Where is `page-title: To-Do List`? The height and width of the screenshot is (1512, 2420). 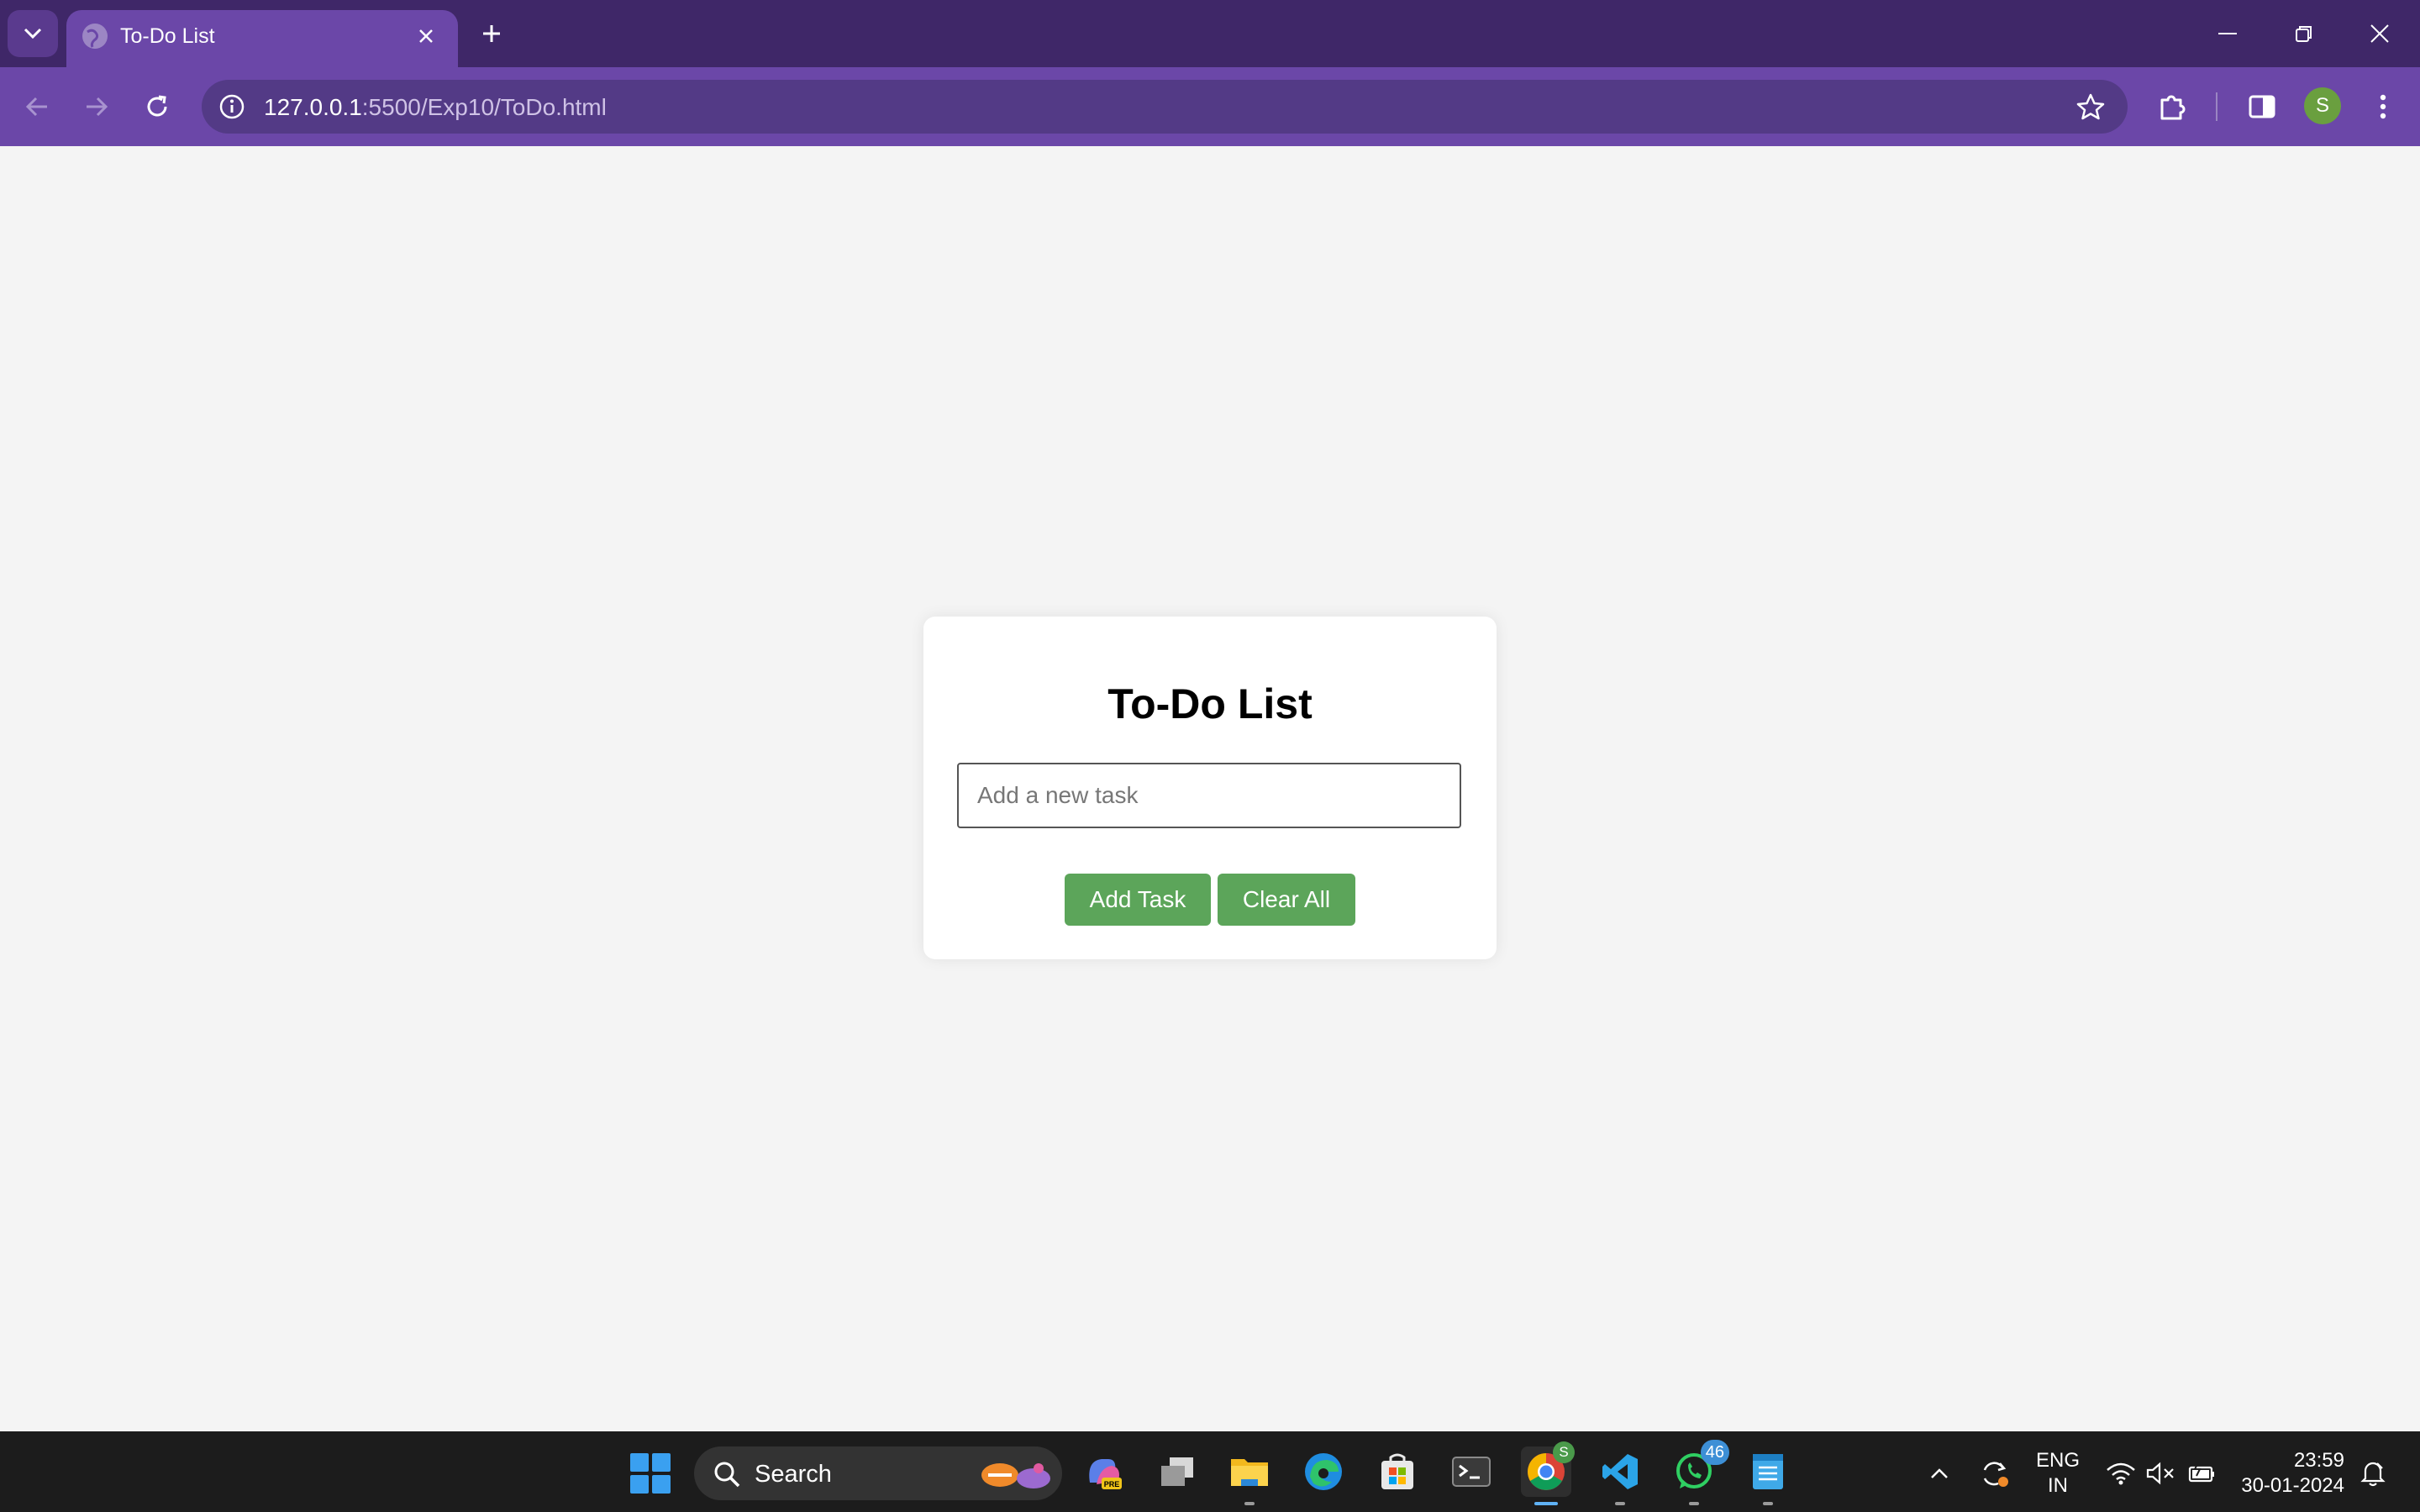 page-title: To-Do List is located at coordinates (1210, 703).